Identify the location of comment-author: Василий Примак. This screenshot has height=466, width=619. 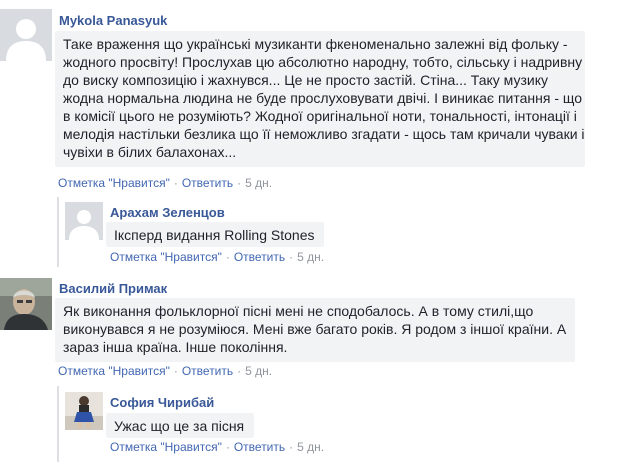
(113, 288).